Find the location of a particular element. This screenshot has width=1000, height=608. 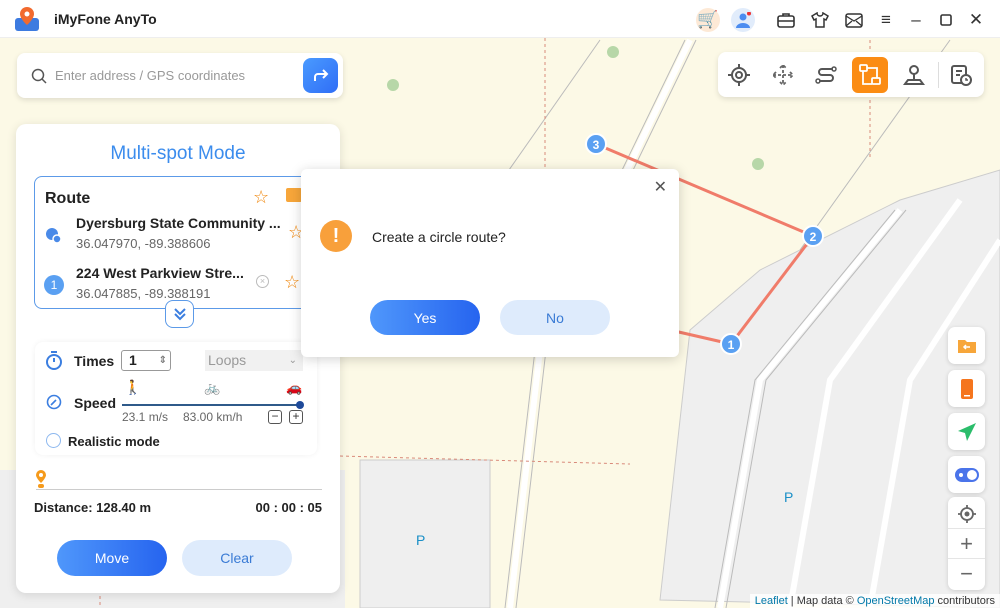

yes-button: Yes is located at coordinates (425, 317).